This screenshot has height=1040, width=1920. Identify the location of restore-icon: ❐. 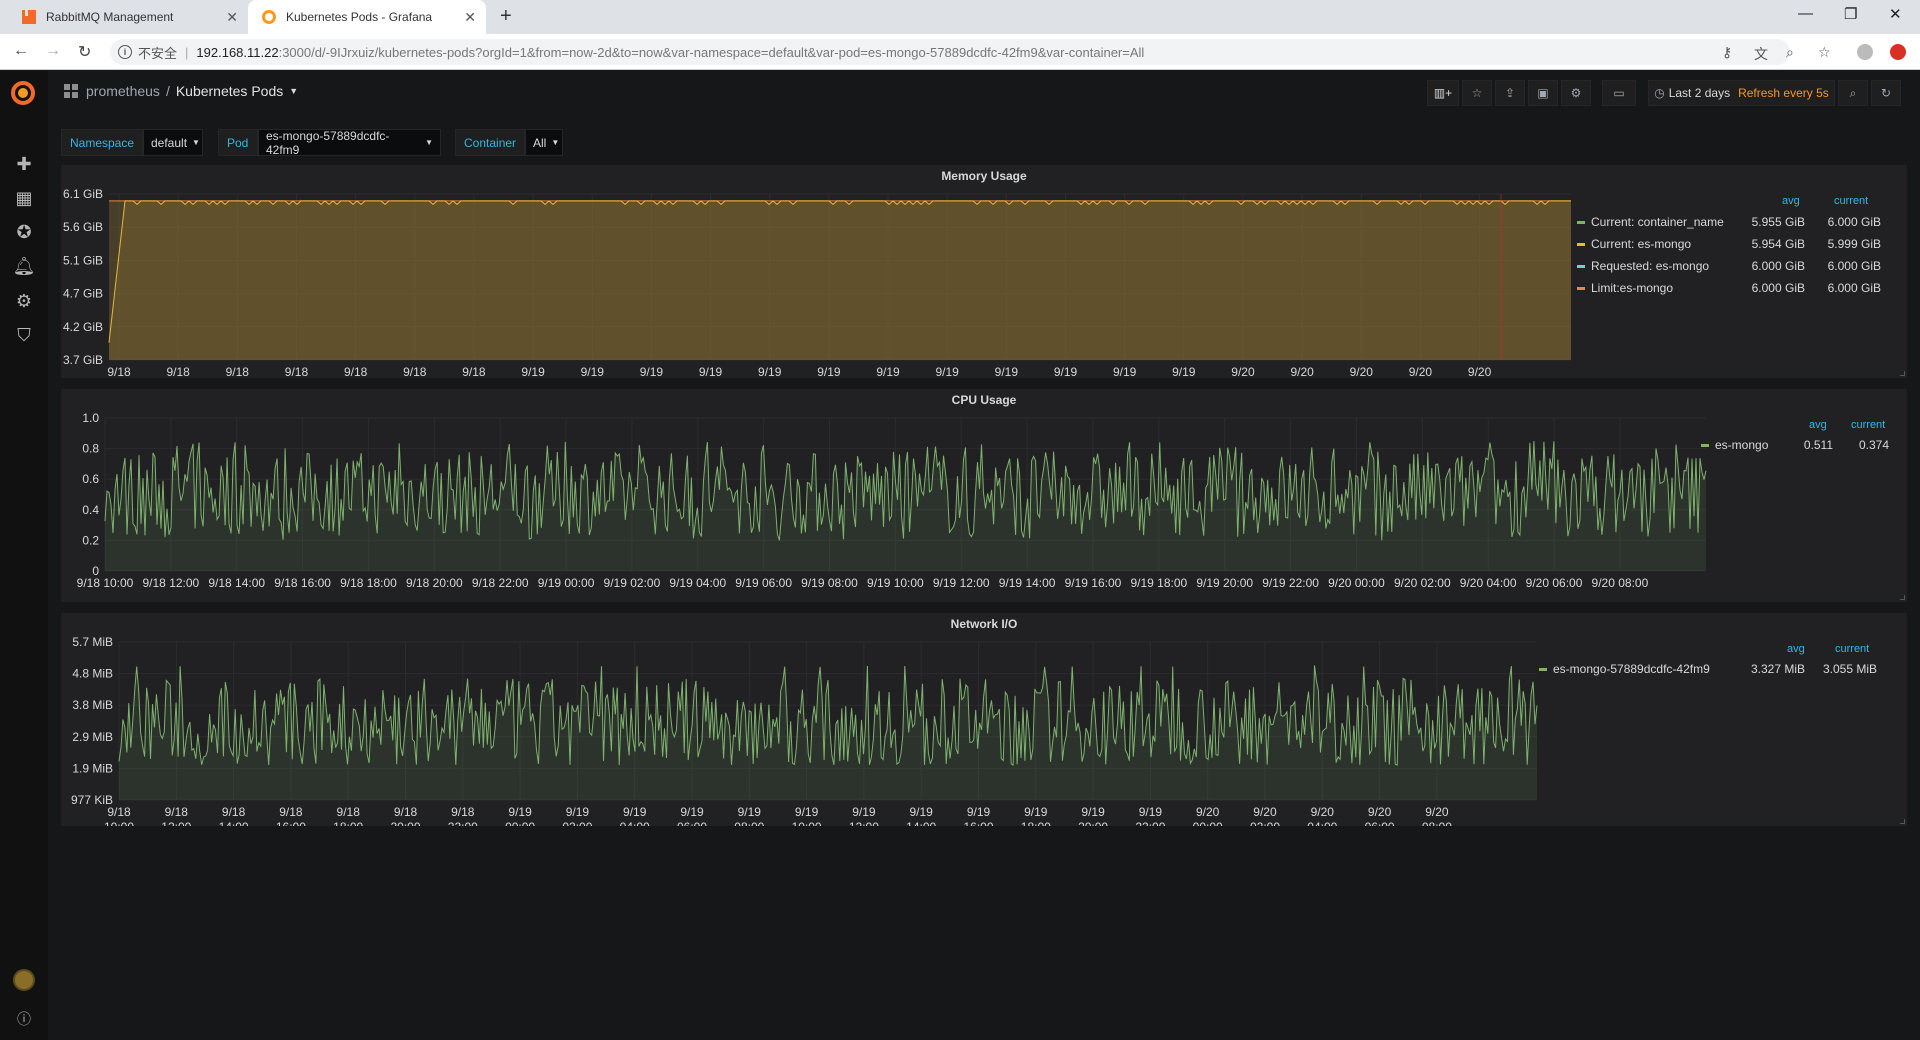
(1850, 14).